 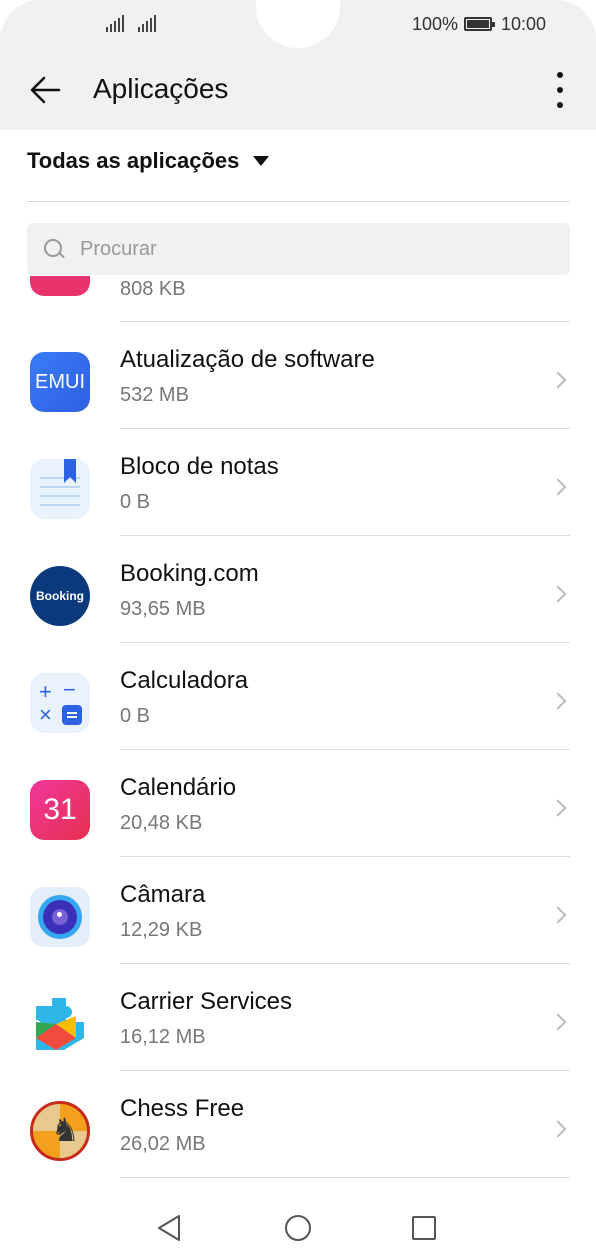 I want to click on carrier-services-icon, so click(x=60, y=1024).